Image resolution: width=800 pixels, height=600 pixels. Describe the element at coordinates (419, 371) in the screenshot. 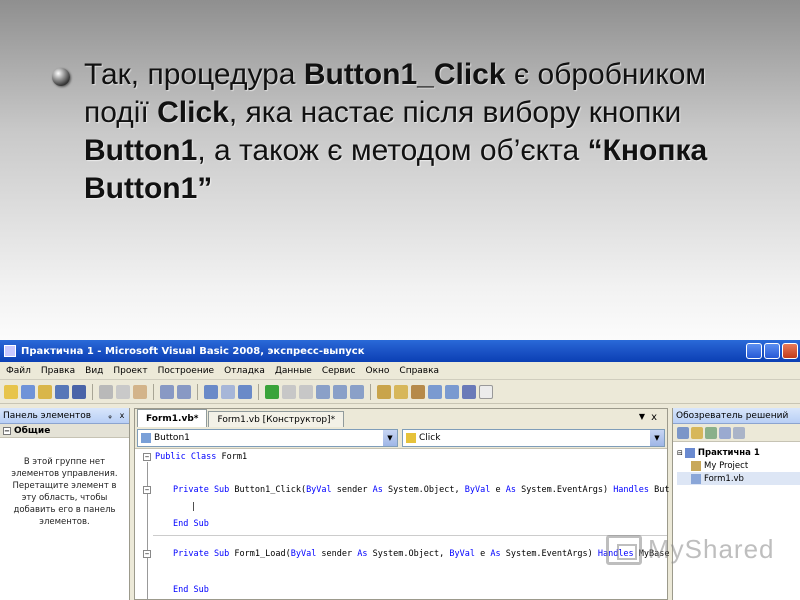

I see `menu-help: Справка` at that location.